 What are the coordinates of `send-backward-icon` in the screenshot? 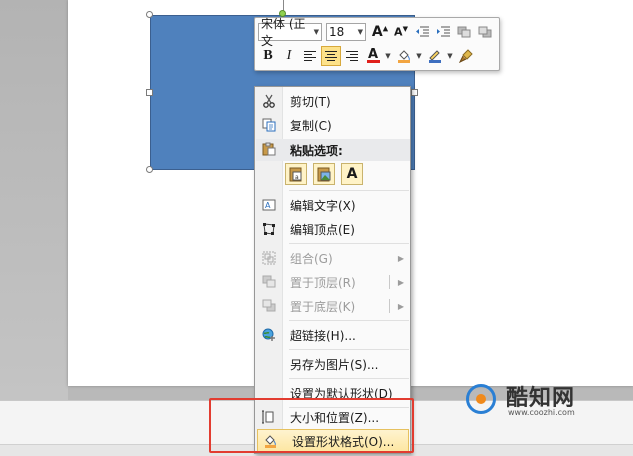 It's located at (485, 32).